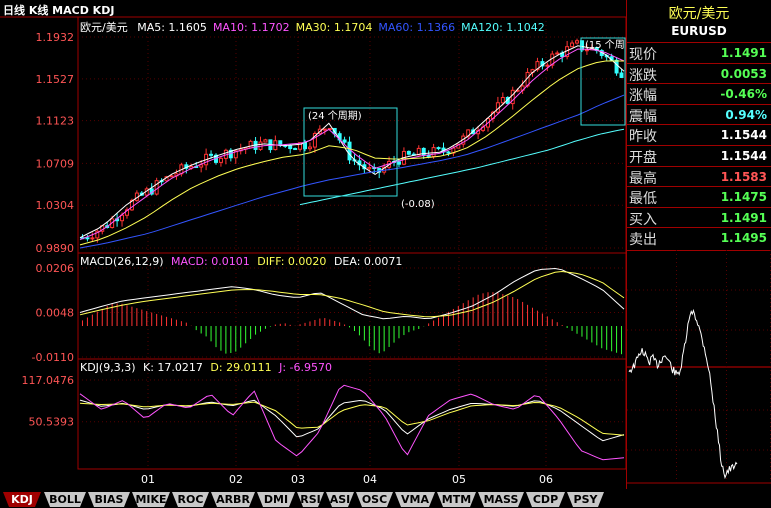 Image resolution: width=771 pixels, height=508 pixels. Describe the element at coordinates (418, 204) in the screenshot. I see `period-box-1-change: (-0.08)` at that location.